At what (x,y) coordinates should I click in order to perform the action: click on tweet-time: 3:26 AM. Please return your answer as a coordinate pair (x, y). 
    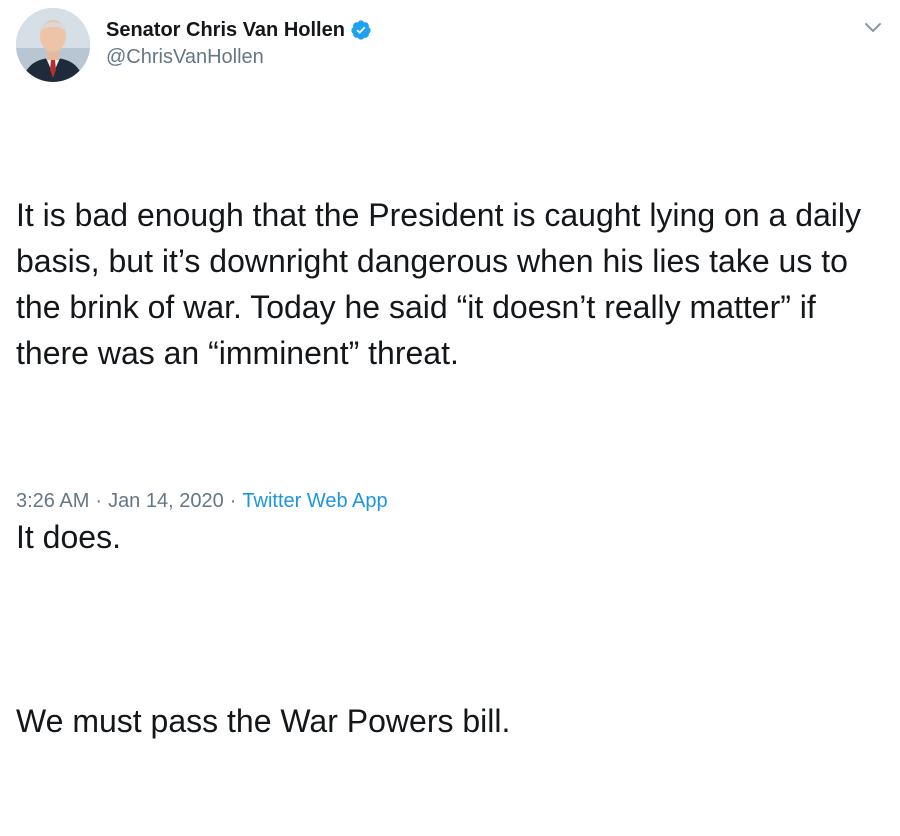
    Looking at the image, I should click on (52, 501).